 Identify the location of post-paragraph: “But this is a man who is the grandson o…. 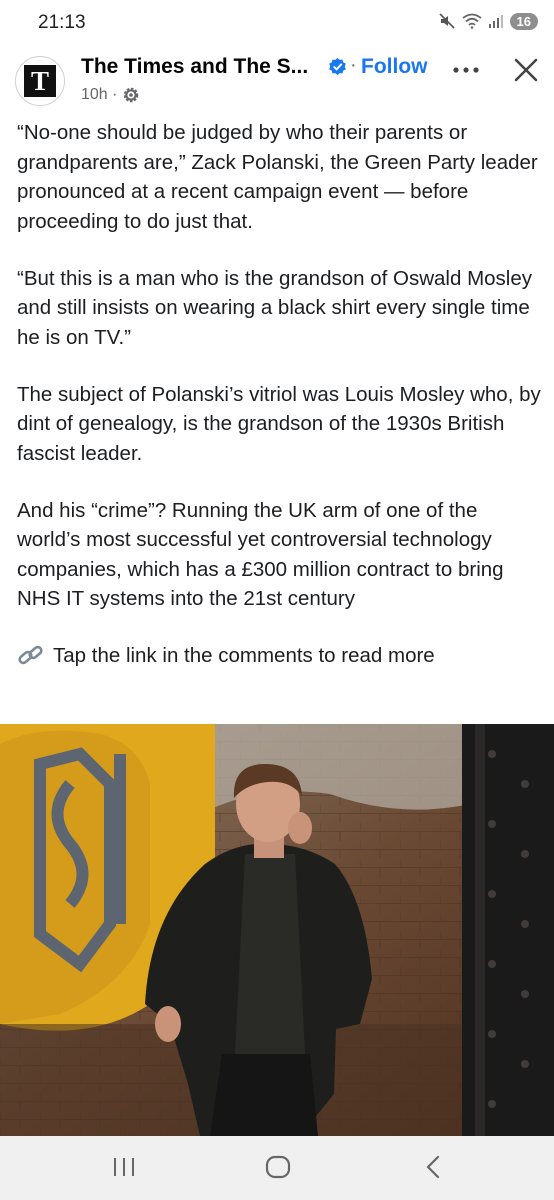
(275, 307).